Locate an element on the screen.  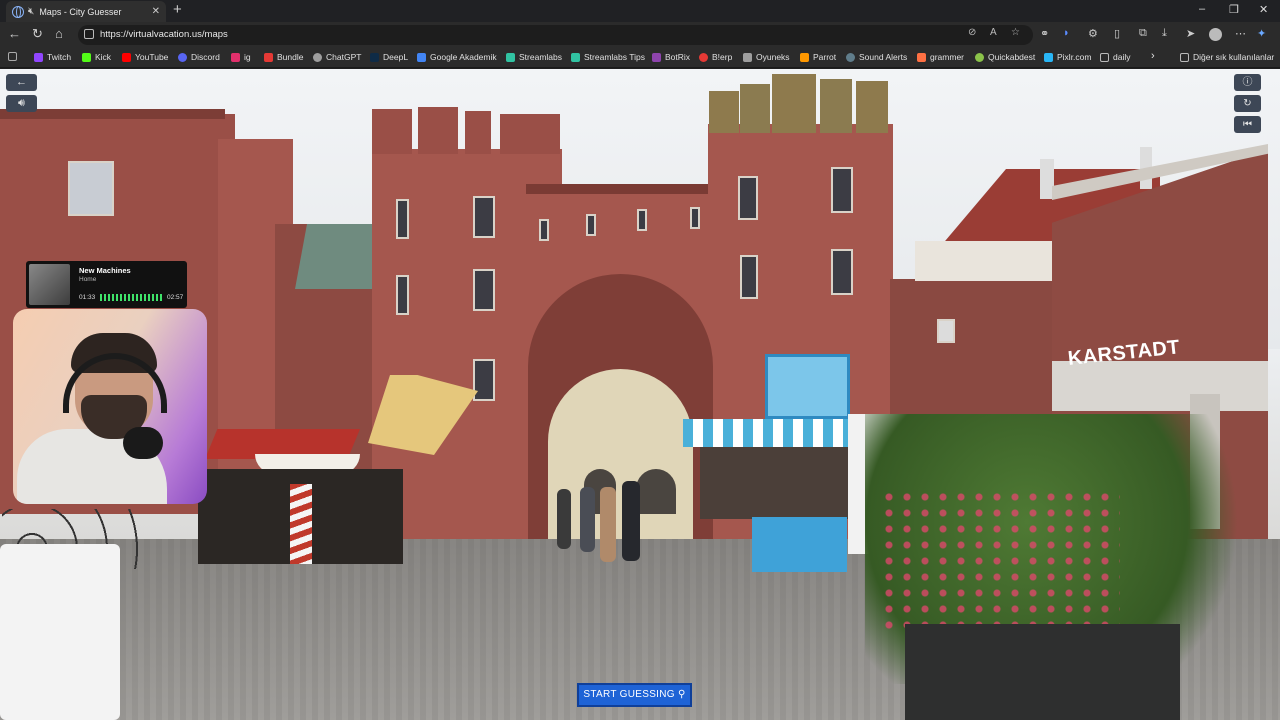
quickabdest-icon is located at coordinates (979, 57).